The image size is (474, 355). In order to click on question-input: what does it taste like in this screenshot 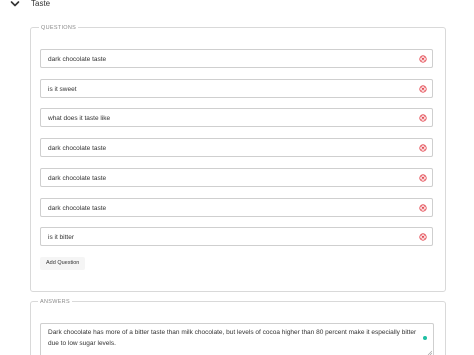, I will do `click(236, 118)`.